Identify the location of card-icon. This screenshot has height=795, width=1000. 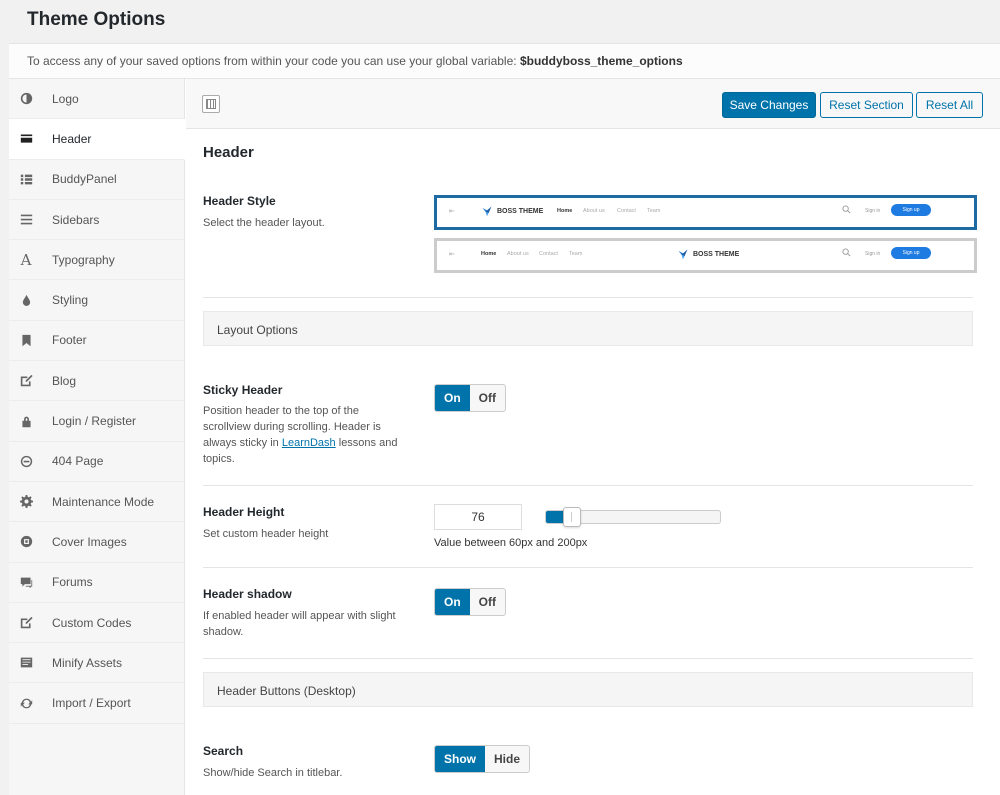
(26, 139).